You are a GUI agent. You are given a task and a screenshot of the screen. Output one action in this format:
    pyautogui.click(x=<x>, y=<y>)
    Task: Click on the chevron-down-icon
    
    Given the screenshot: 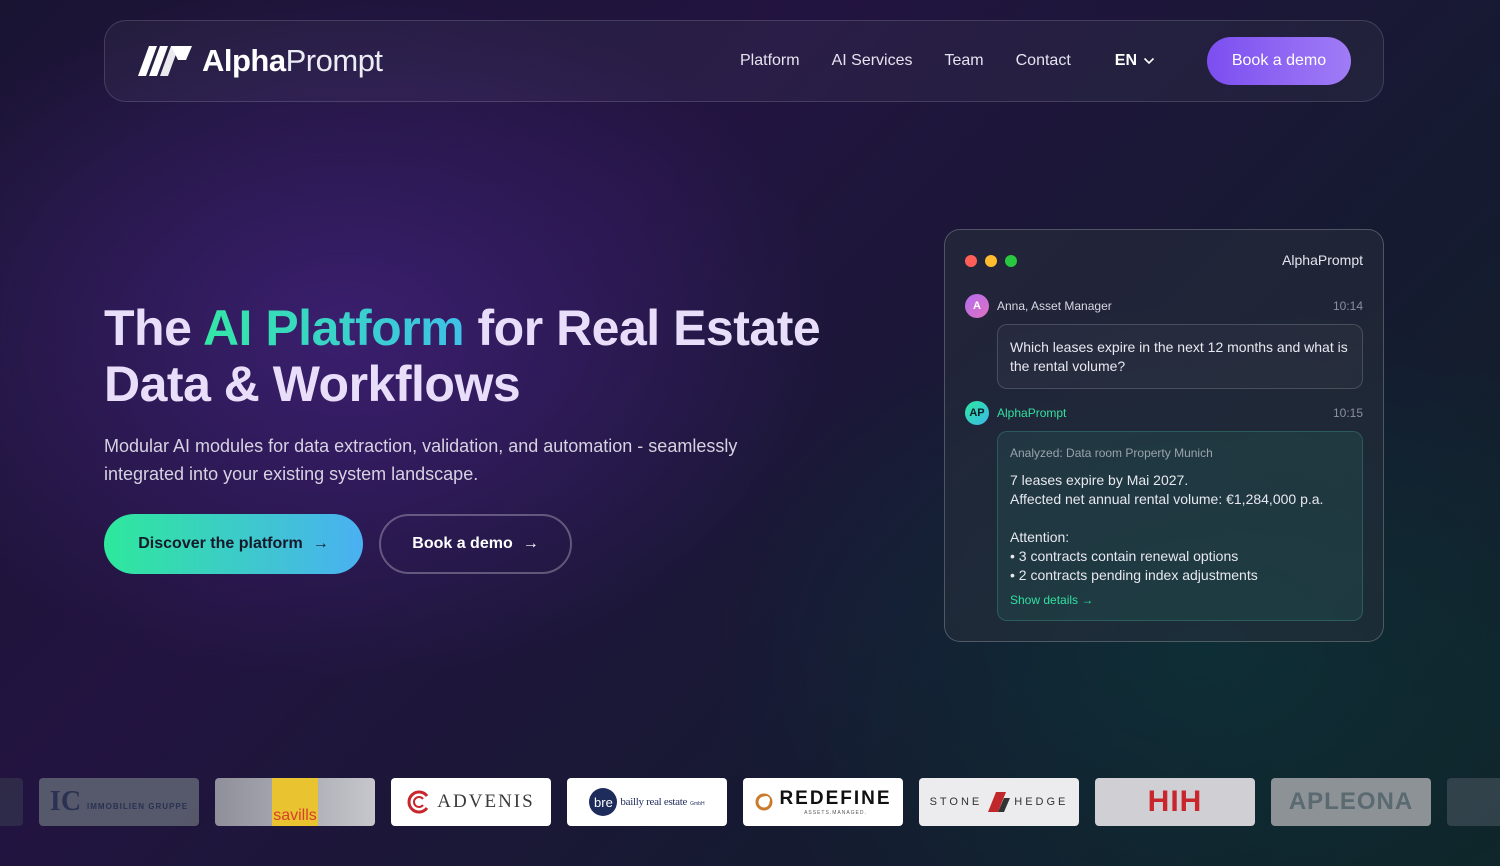 What is the action you would take?
    pyautogui.click(x=1149, y=61)
    